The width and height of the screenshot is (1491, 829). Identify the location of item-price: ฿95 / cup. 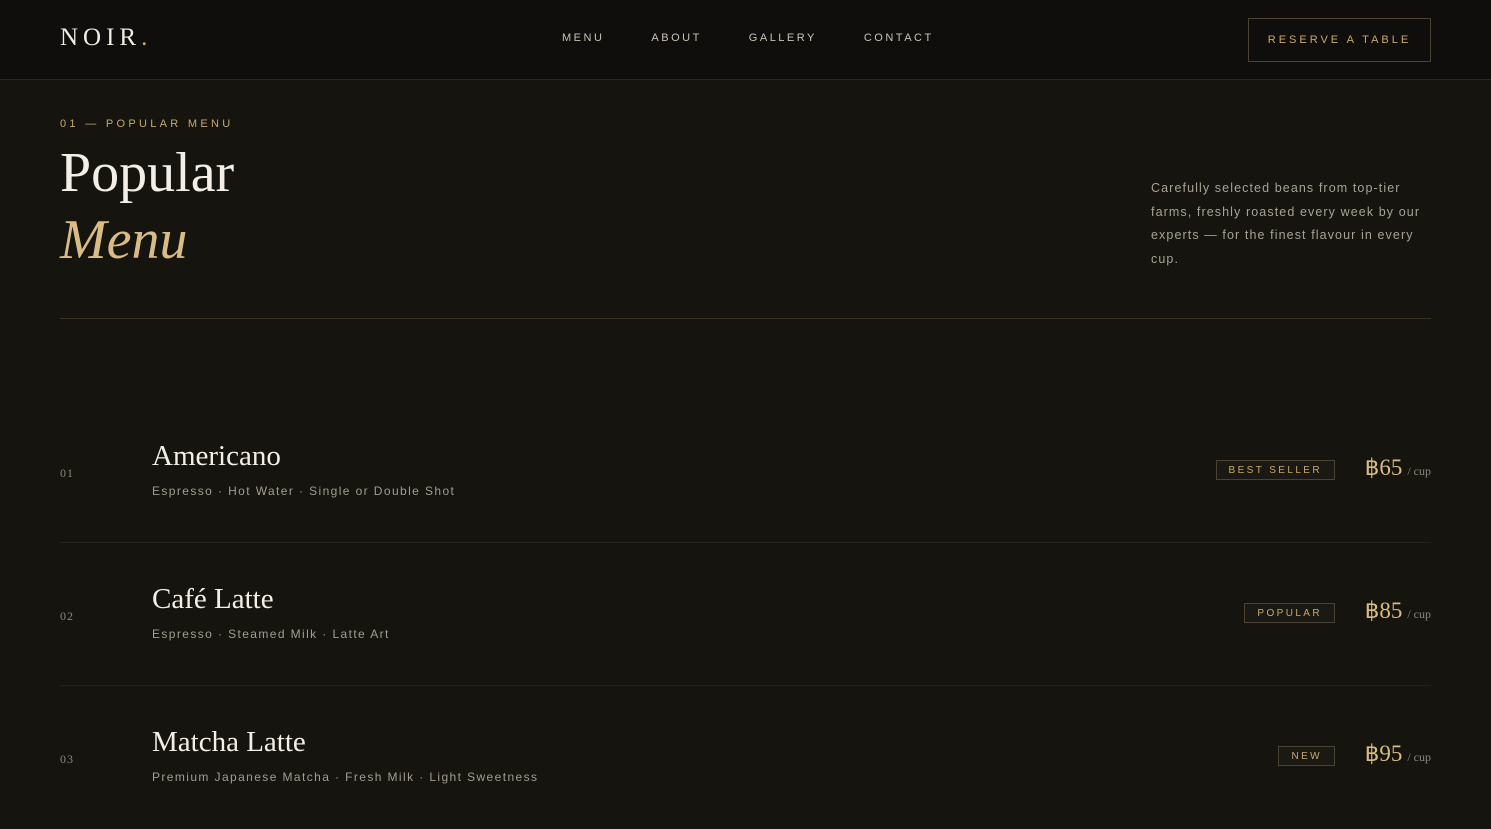
(1398, 754).